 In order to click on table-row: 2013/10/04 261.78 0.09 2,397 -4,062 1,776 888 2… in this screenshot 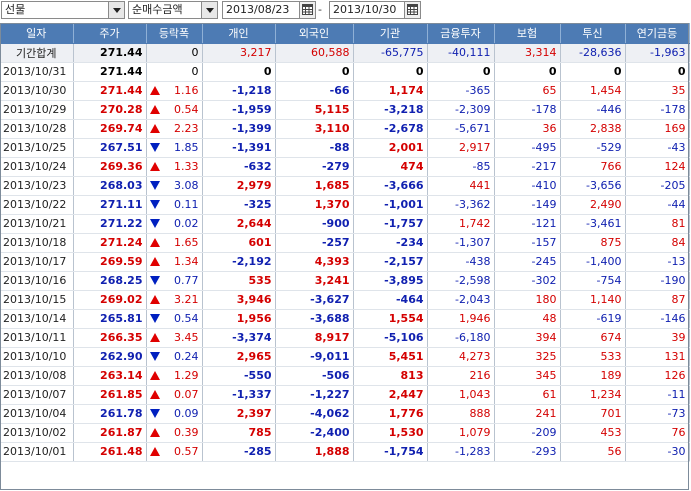, I will do `click(345, 414)`.